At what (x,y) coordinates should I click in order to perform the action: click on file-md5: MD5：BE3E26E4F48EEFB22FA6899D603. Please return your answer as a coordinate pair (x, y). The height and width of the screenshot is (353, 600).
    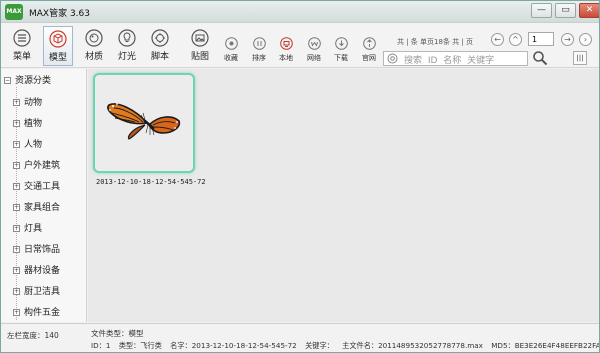
    Looking at the image, I should click on (545, 345).